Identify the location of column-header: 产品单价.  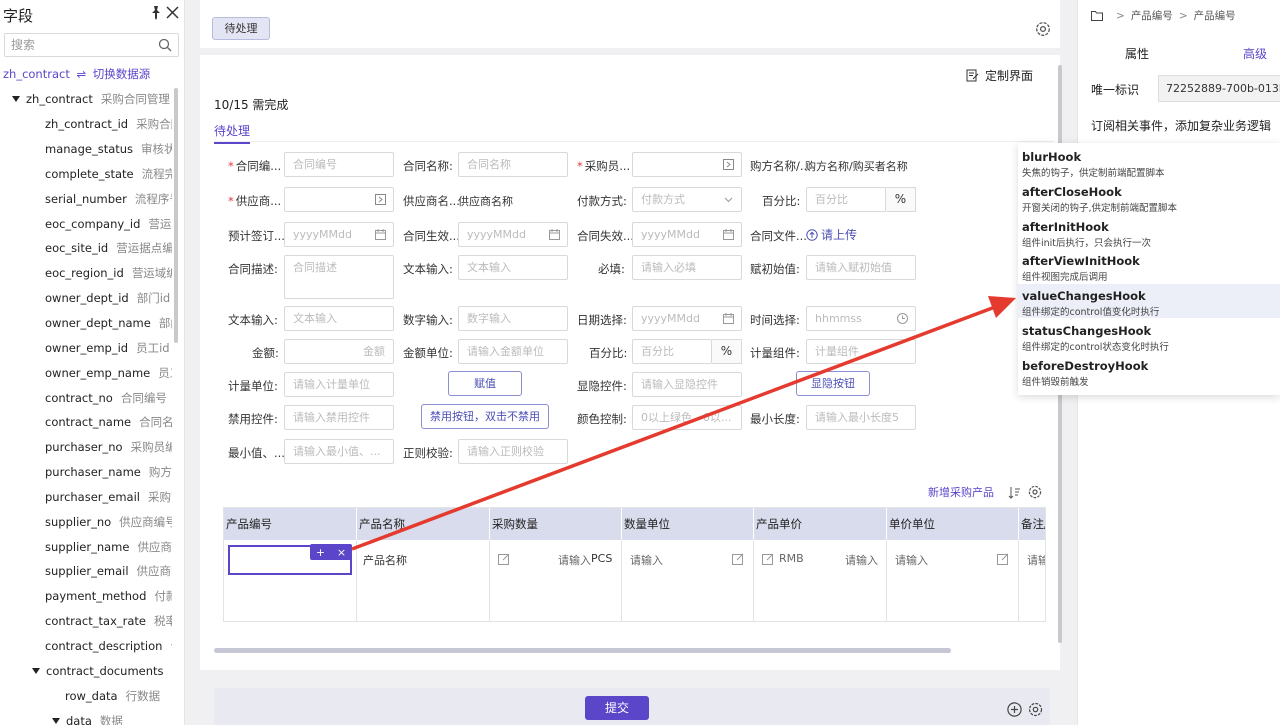
(820, 524).